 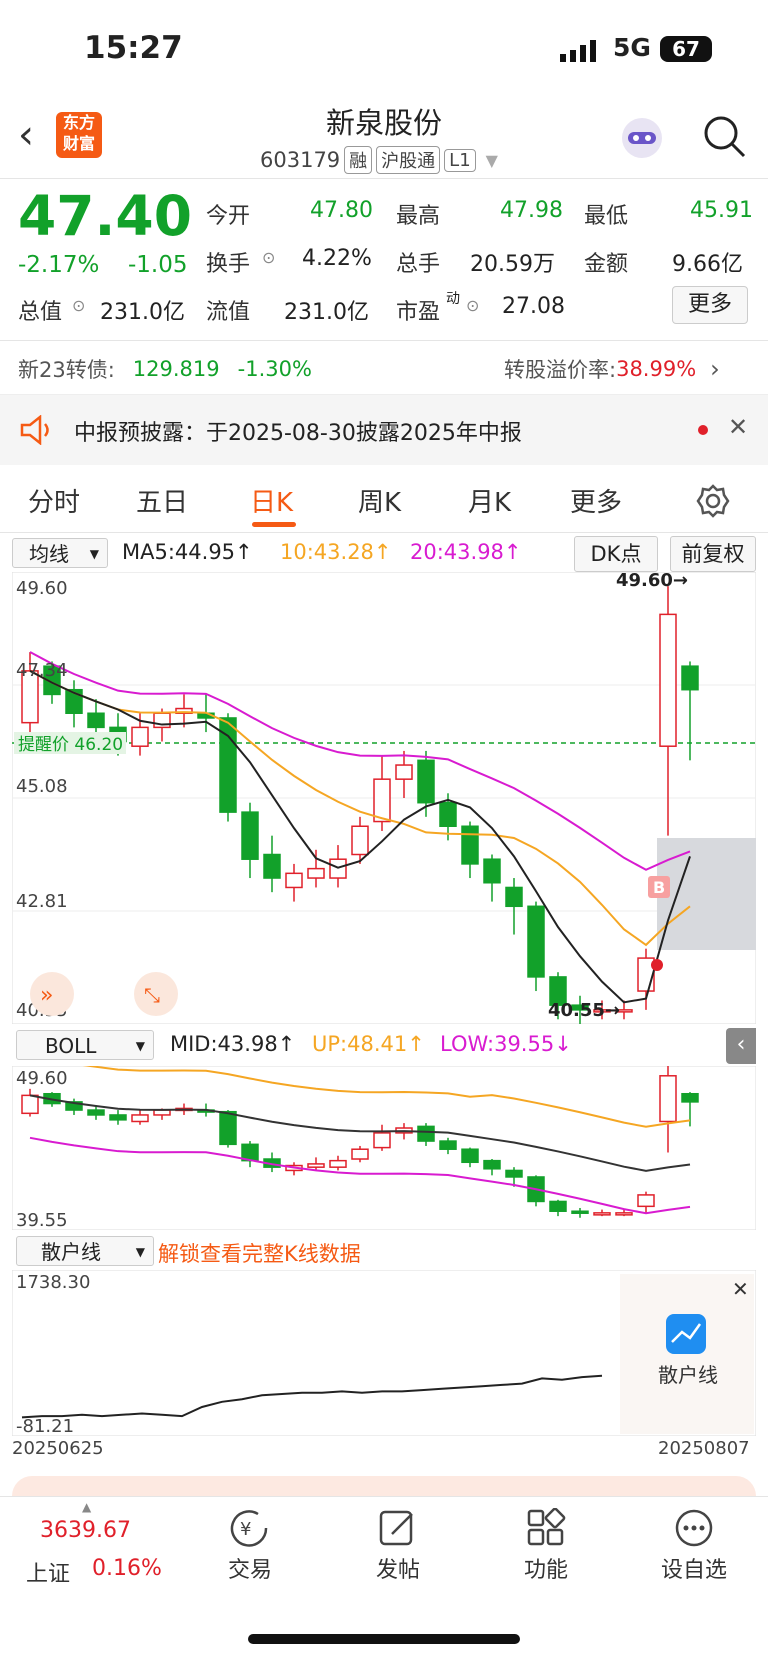 What do you see at coordinates (656, 369) in the screenshot?
I see `premium-value: 38.99%` at bounding box center [656, 369].